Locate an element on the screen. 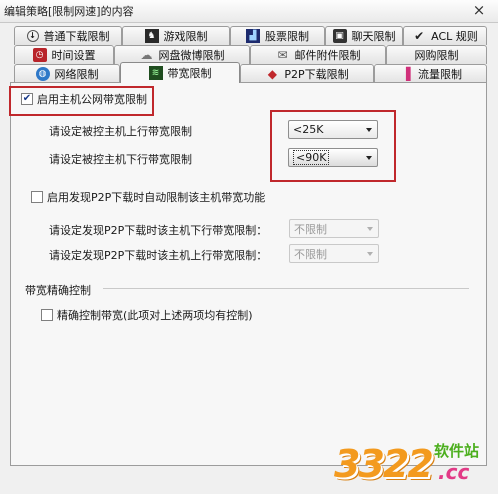  p2p-icon: ◆ is located at coordinates (272, 74).